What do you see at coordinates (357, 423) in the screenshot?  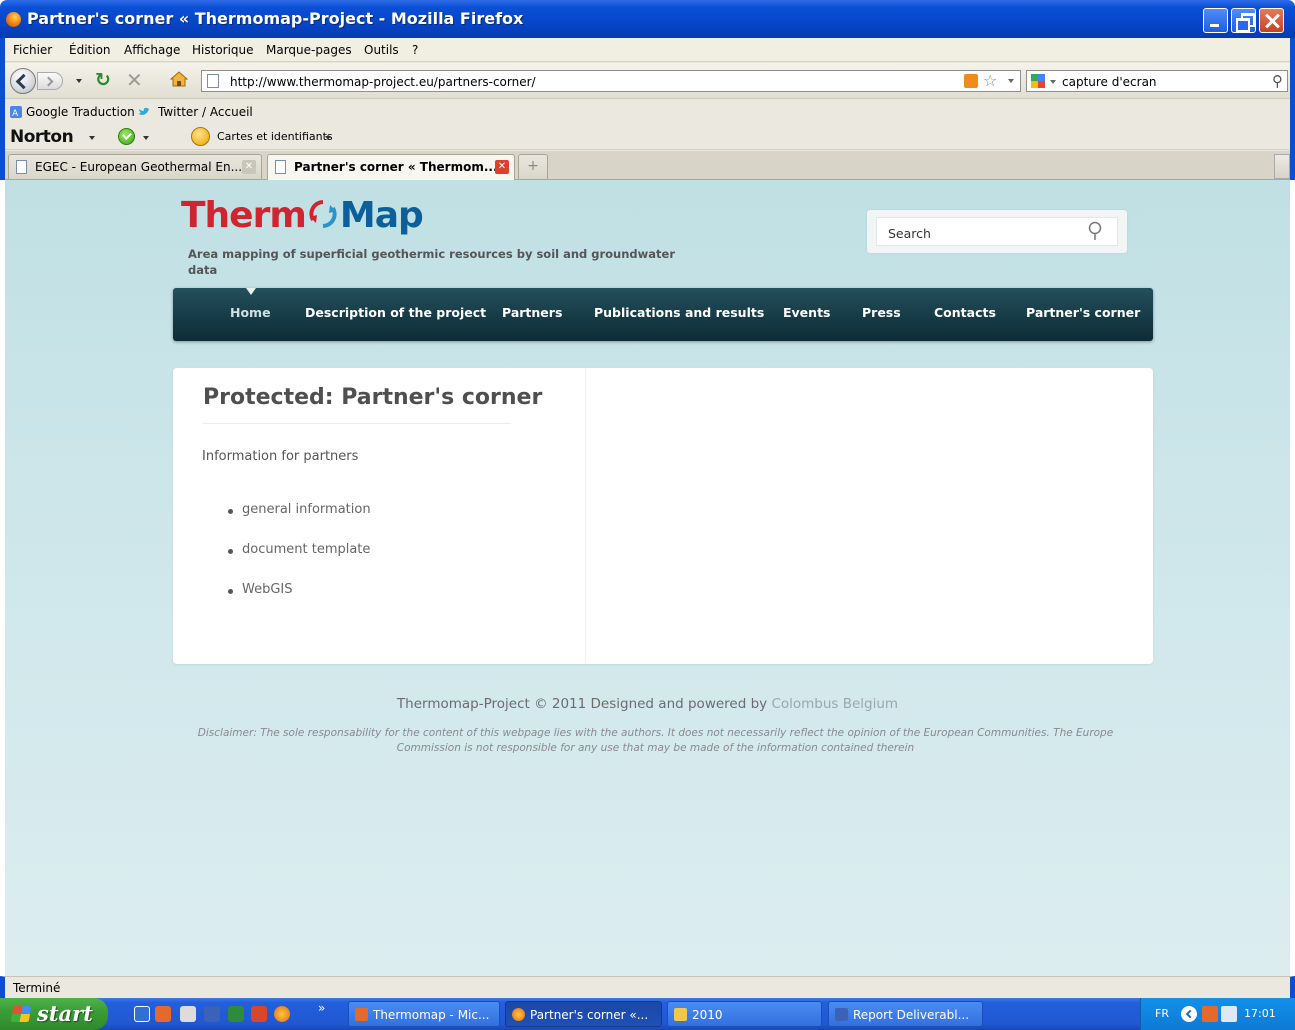 I see `heading-divider` at bounding box center [357, 423].